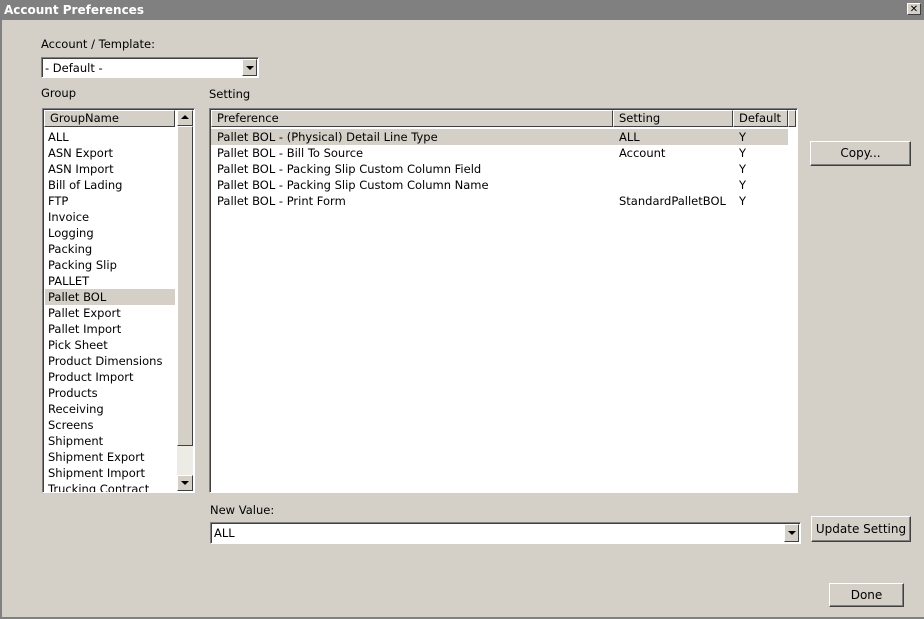 This screenshot has height=619, width=924. I want to click on group-list-item: ASN Import, so click(110, 169).